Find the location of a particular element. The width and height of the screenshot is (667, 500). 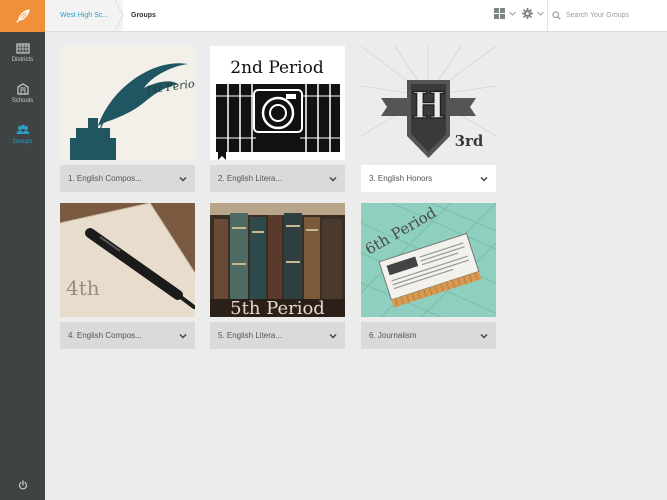

group-card-footer: 3. English Honors is located at coordinates (428, 178).